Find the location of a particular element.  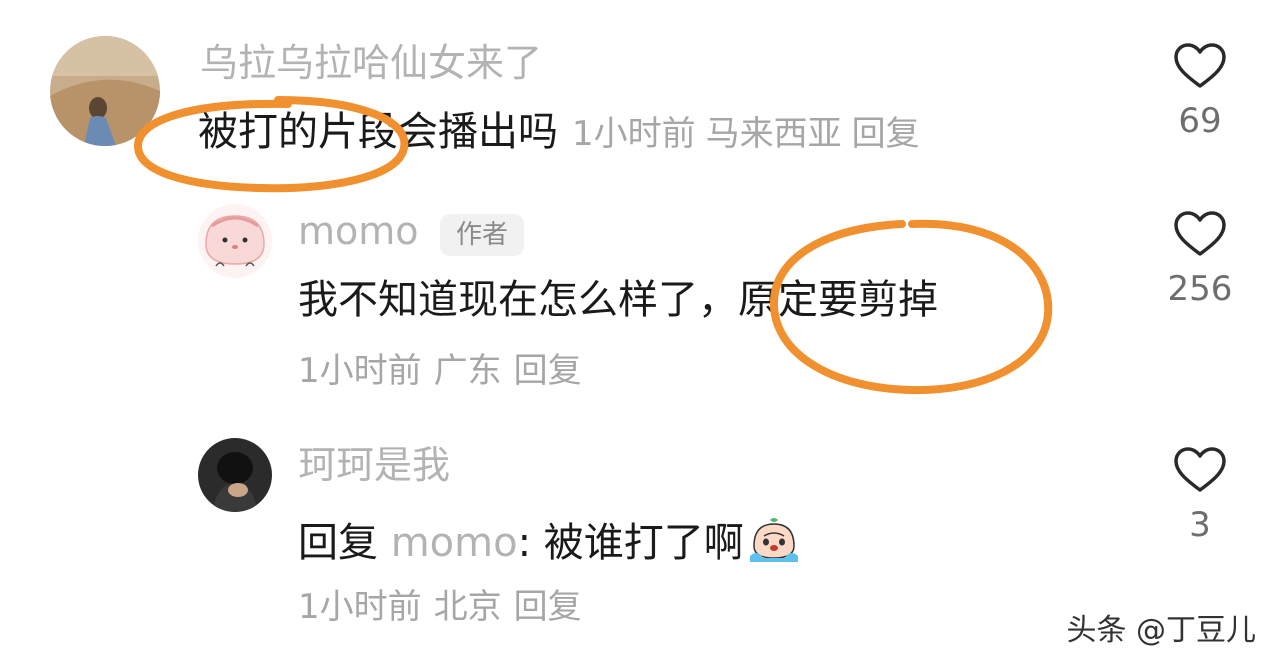

comment-location: 马来西亚 is located at coordinates (773, 134).